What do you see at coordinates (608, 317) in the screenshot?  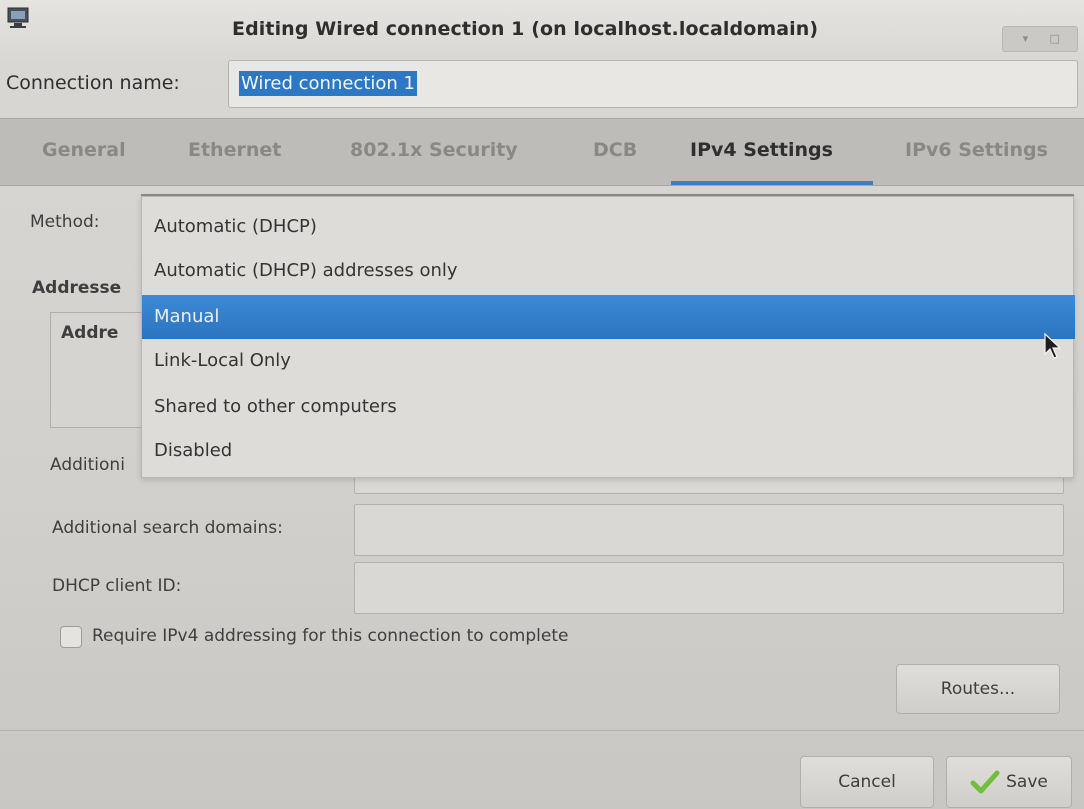 I see `method-option-manual: Manual` at bounding box center [608, 317].